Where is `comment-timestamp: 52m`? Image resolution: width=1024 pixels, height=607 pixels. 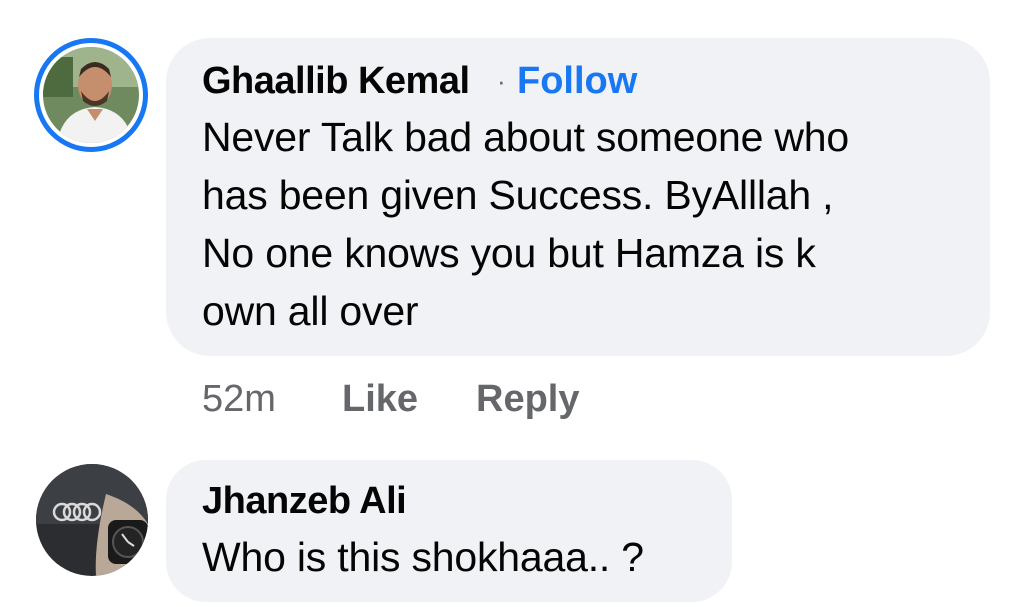
comment-timestamp: 52m is located at coordinates (239, 399).